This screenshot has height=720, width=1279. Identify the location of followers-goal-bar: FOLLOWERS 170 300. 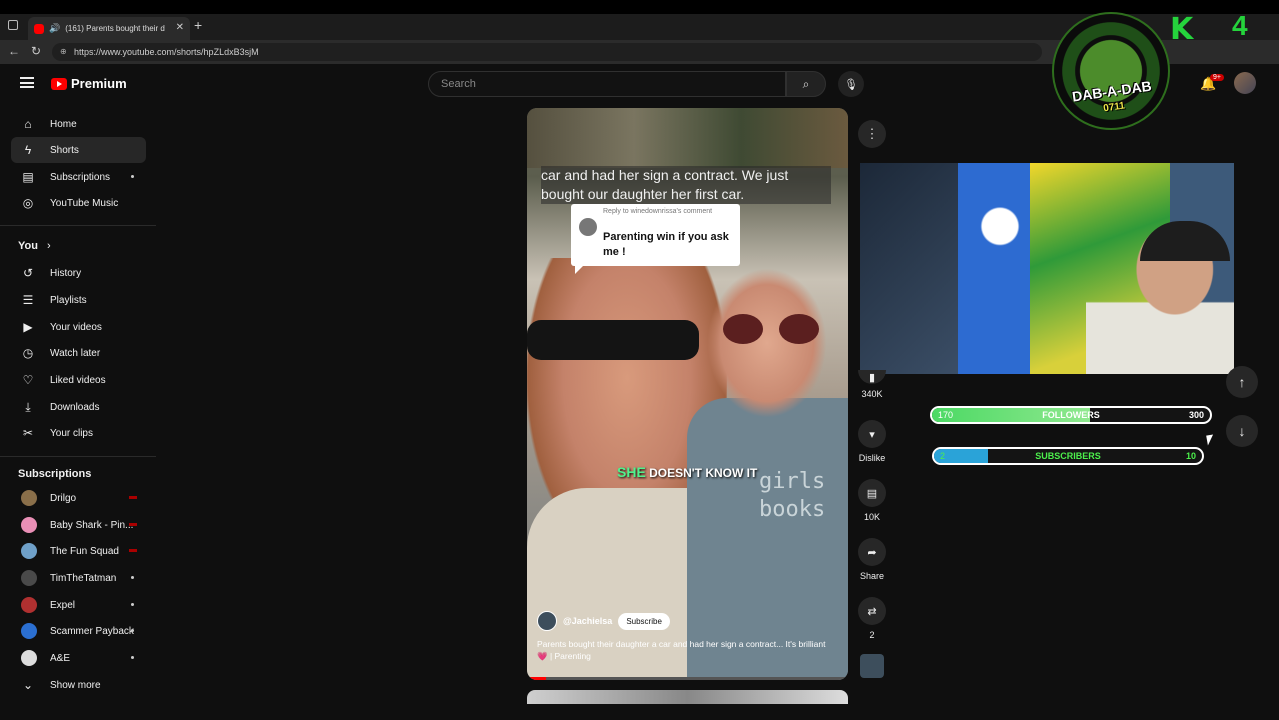
(1071, 415).